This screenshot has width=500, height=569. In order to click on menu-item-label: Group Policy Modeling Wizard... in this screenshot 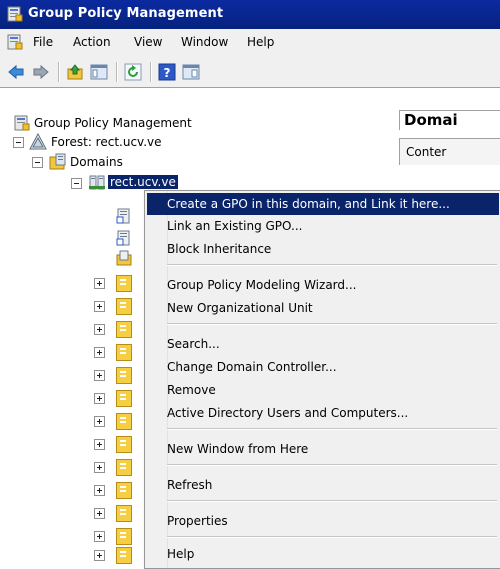, I will do `click(262, 285)`.